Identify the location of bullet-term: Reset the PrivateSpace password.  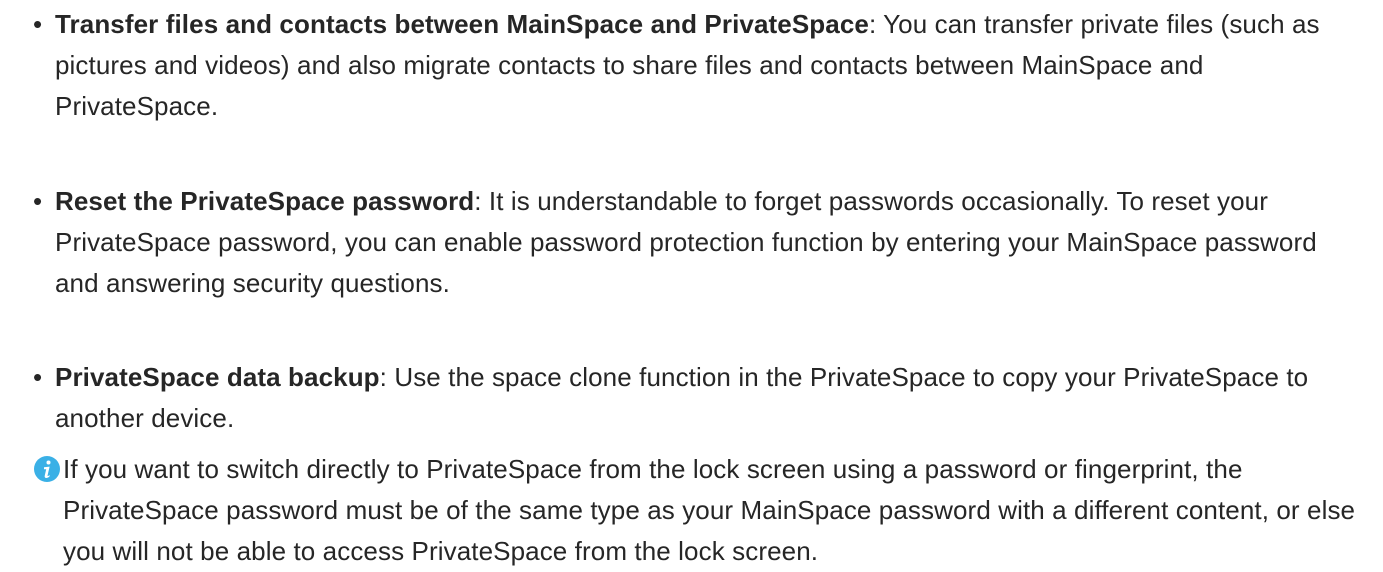
(265, 201).